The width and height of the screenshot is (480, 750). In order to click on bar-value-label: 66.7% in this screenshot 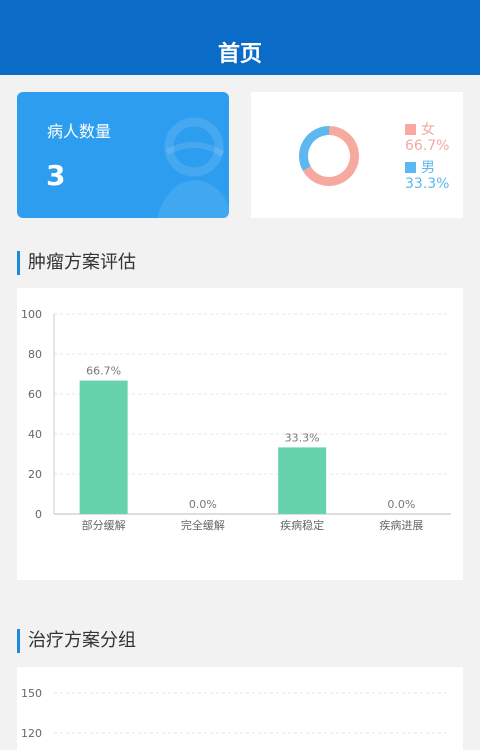, I will do `click(103, 371)`.